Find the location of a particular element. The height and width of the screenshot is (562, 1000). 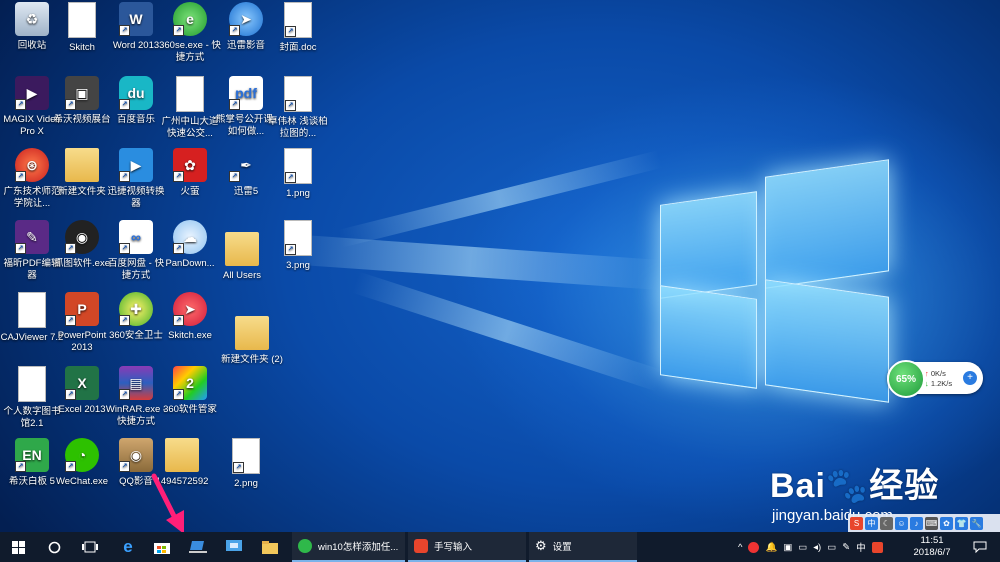

laptop-icon is located at coordinates (198, 547).